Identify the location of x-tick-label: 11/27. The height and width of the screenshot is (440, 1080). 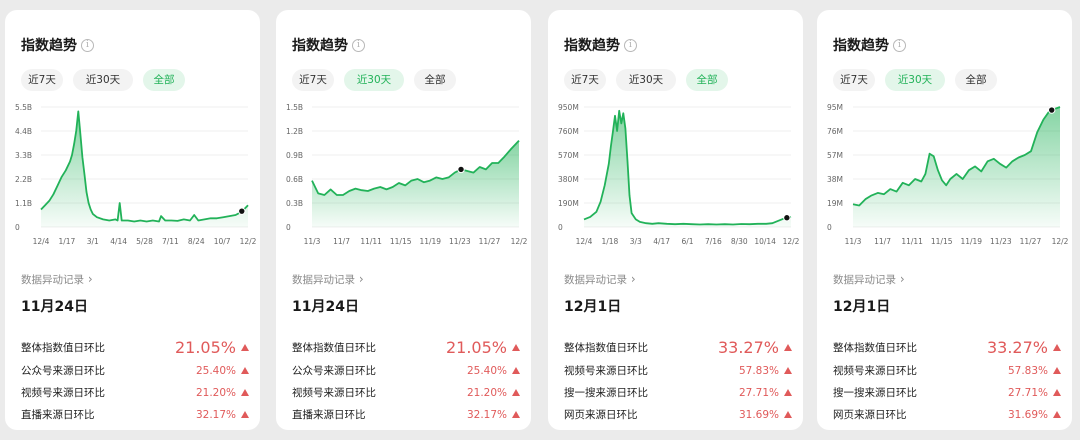
(1031, 241).